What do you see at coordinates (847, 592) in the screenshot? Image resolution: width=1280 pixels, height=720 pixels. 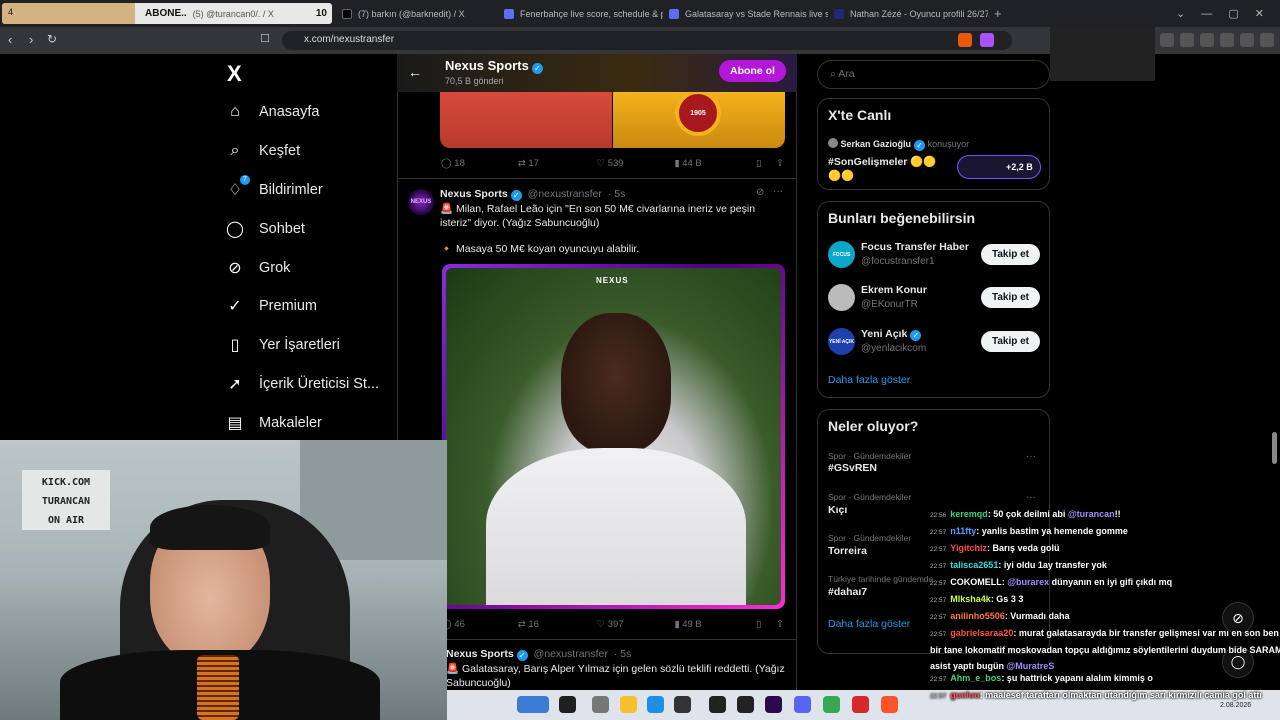 I see `trend-name: #dahaı7` at bounding box center [847, 592].